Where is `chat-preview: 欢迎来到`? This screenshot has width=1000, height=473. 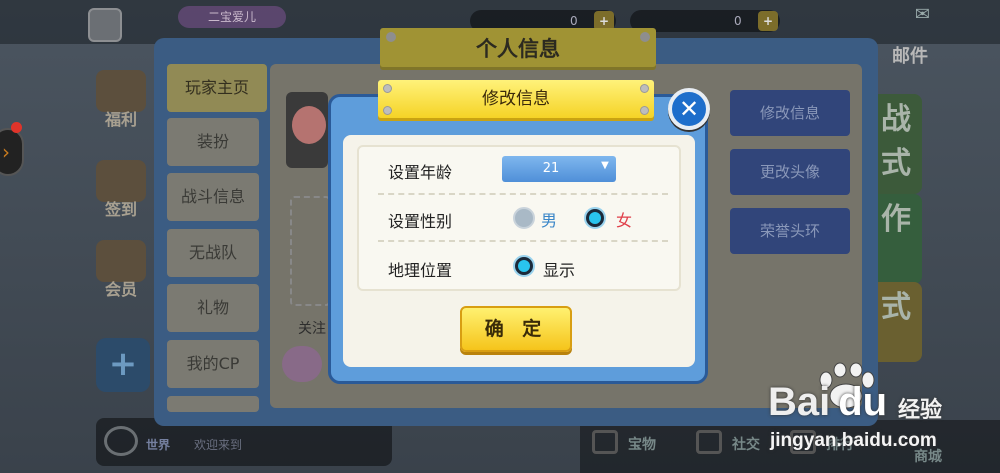 chat-preview: 欢迎来到 is located at coordinates (218, 445).